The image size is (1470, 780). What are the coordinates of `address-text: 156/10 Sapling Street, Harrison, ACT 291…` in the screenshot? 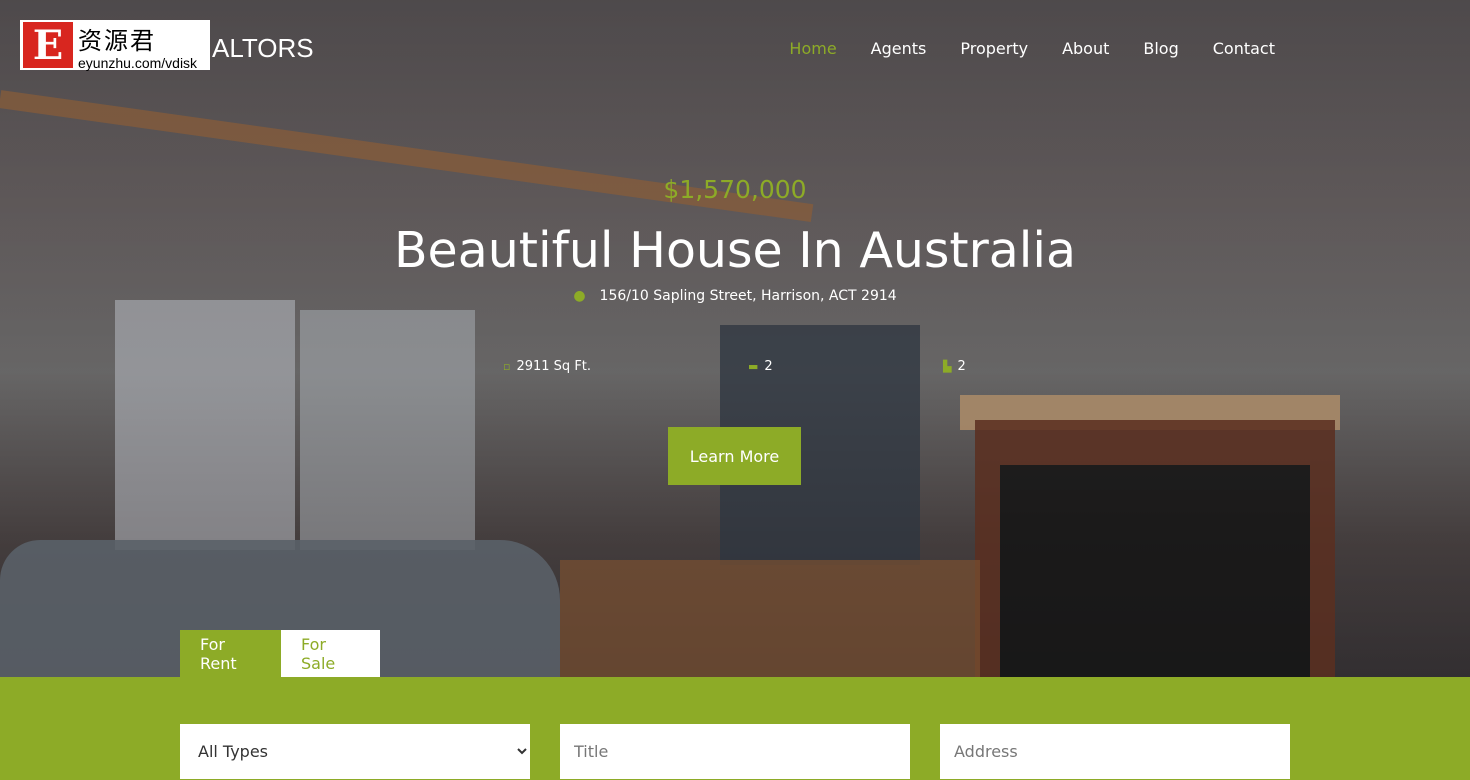 It's located at (748, 296).